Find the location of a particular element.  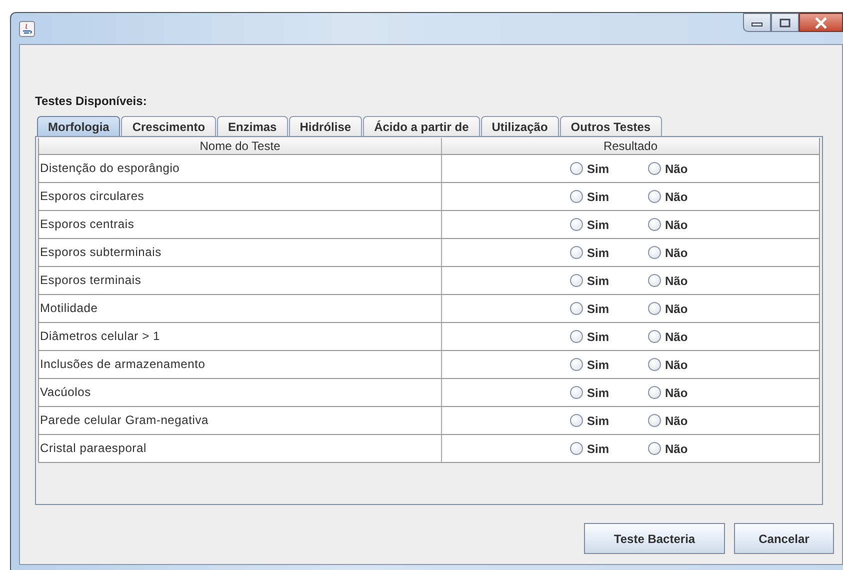

java-app-icon is located at coordinates (27, 28).